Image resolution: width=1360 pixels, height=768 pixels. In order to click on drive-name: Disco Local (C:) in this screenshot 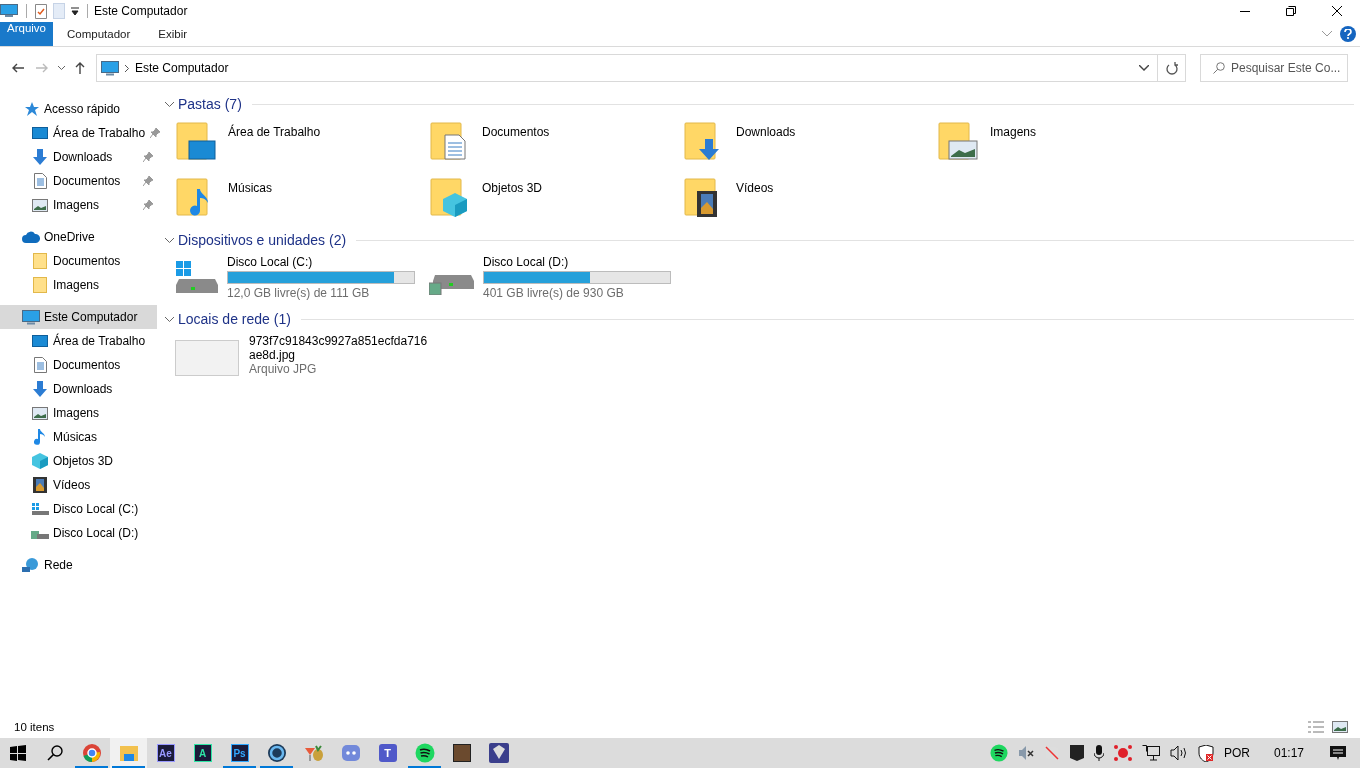, I will do `click(321, 262)`.